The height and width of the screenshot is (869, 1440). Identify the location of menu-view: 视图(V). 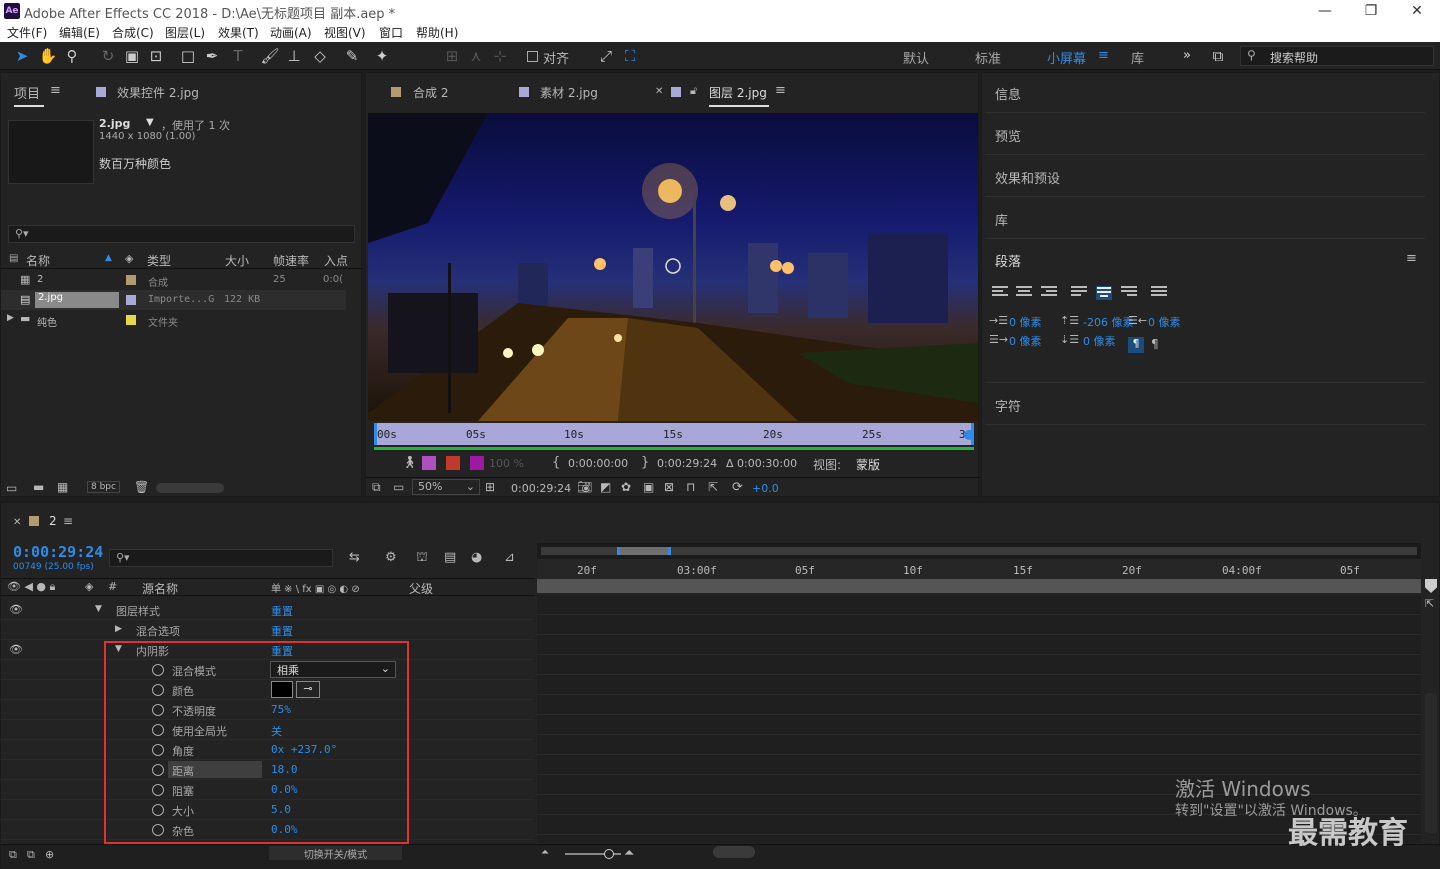
(345, 32).